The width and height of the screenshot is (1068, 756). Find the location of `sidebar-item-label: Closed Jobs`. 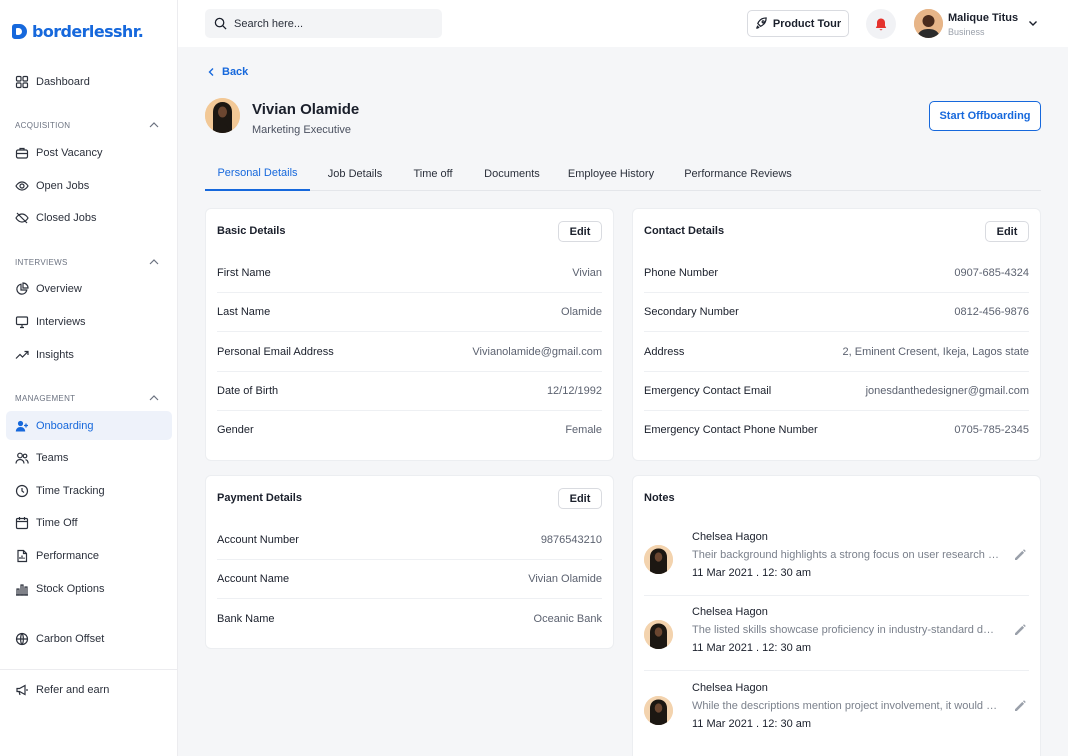

sidebar-item-label: Closed Jobs is located at coordinates (66, 217).